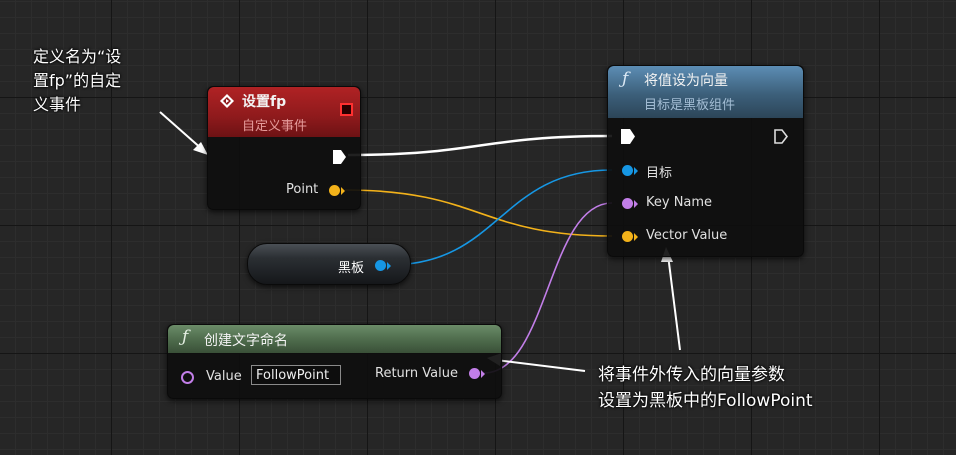  What do you see at coordinates (183, 133) in the screenshot?
I see `annotation-arrow-event` at bounding box center [183, 133].